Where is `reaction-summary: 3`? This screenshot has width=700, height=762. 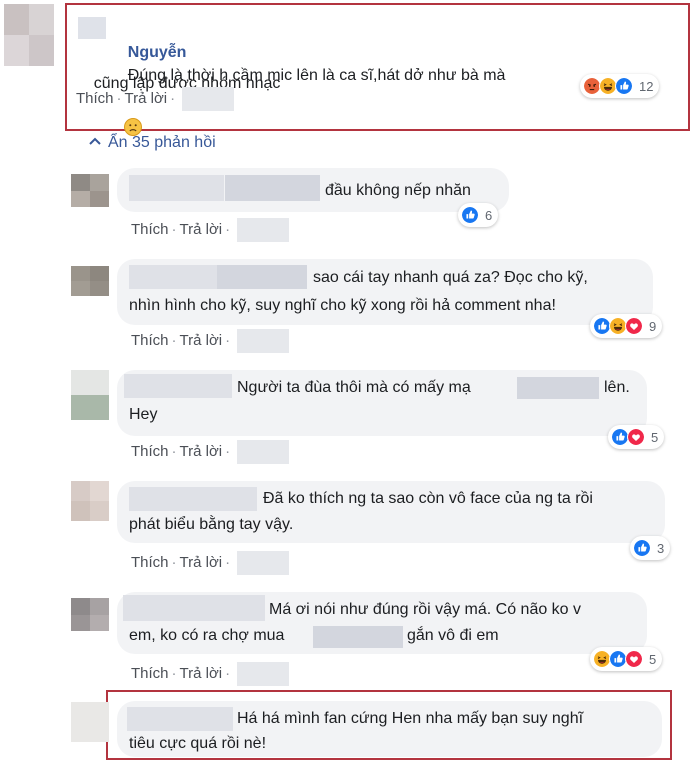
reaction-summary: 3 is located at coordinates (650, 548).